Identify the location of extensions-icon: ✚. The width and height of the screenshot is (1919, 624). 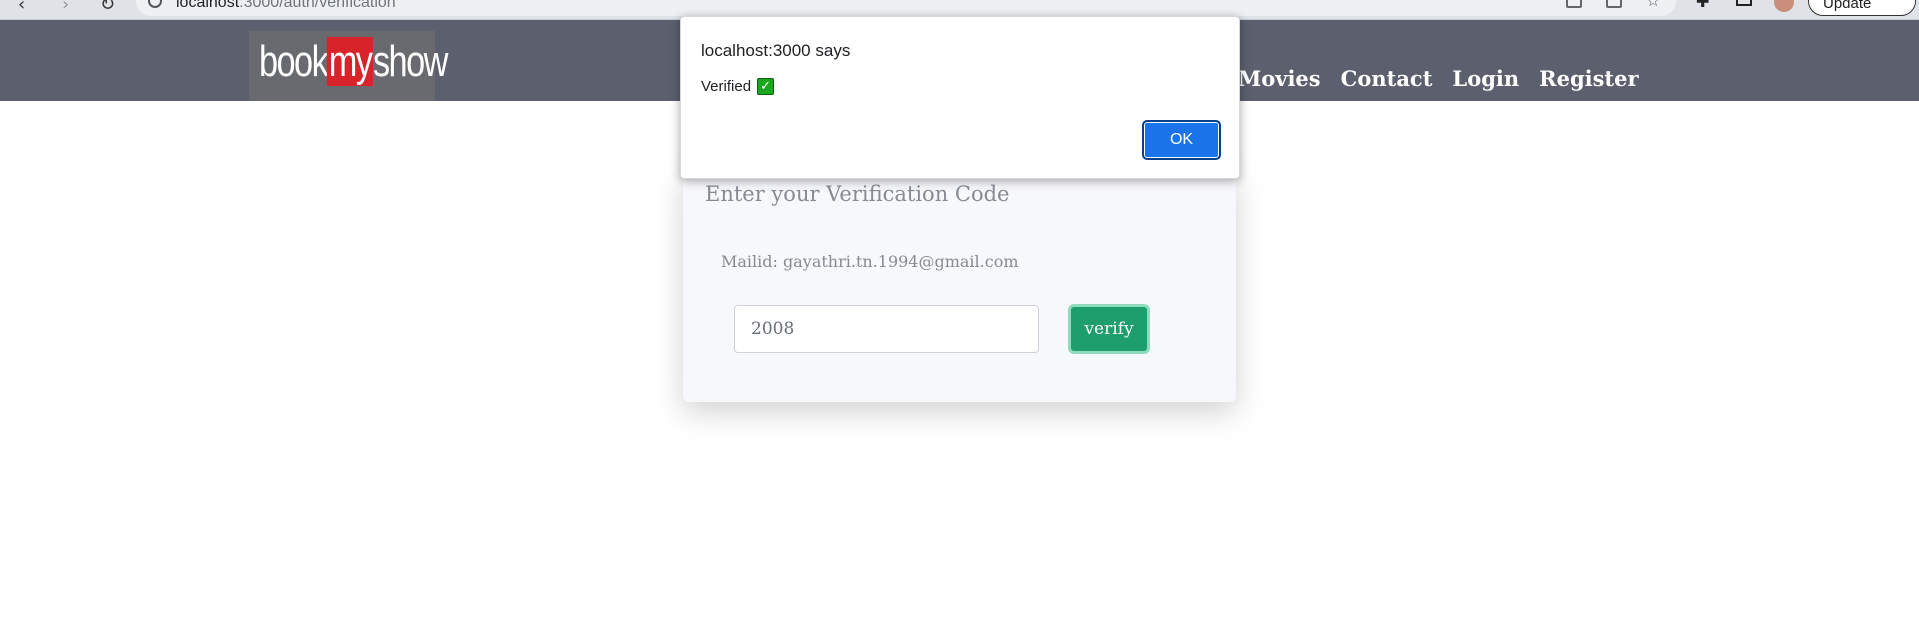
(1702, 5).